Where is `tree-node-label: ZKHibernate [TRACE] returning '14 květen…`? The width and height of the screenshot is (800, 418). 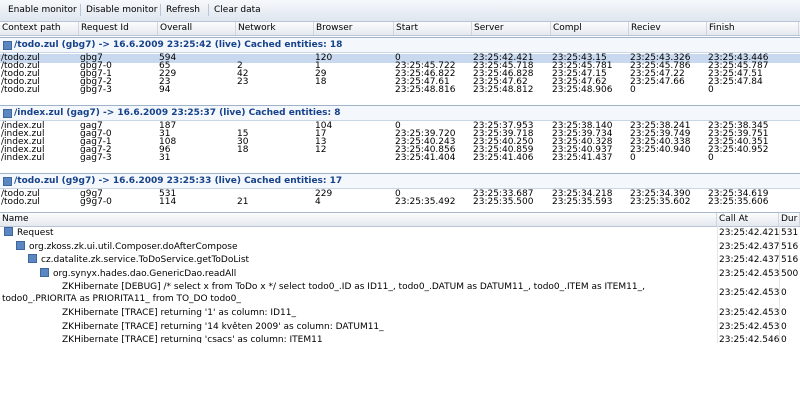 tree-node-label: ZKHibernate [TRACE] returning '14 květen… is located at coordinates (223, 326).